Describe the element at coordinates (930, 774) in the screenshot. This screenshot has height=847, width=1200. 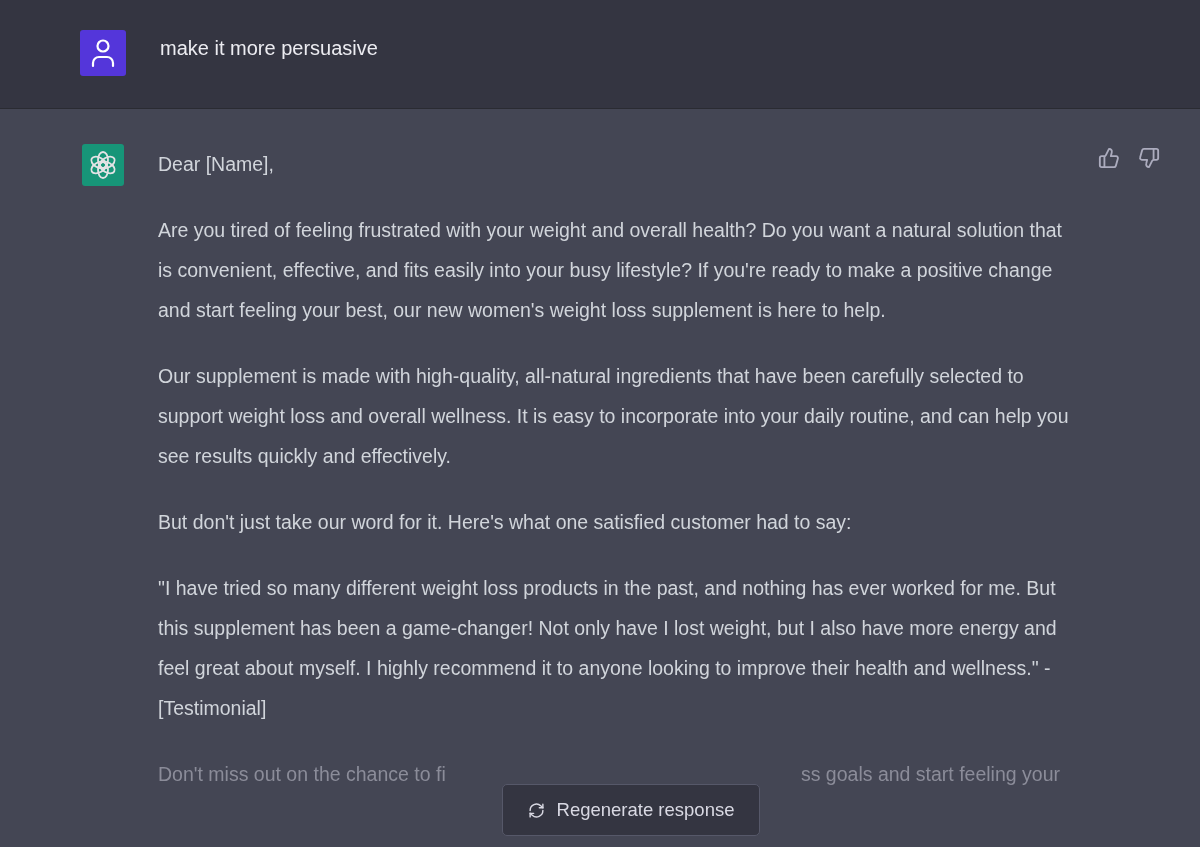
I see `response-paragraph-end: ss goals and start feeling your` at that location.